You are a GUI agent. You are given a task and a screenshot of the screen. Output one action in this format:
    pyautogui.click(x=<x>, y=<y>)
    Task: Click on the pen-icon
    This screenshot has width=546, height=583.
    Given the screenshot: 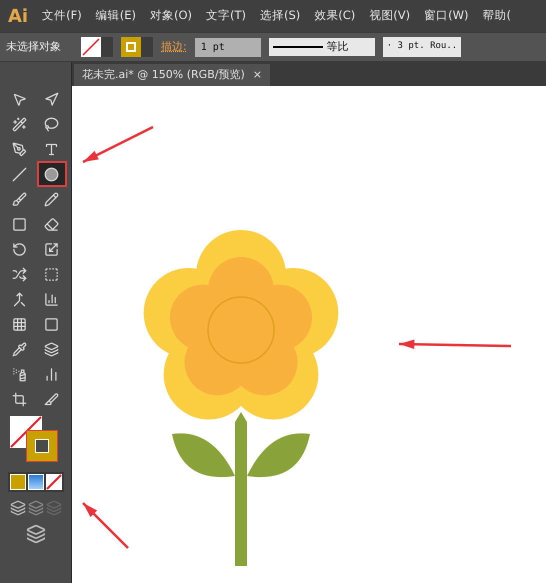 What is the action you would take?
    pyautogui.click(x=19, y=149)
    